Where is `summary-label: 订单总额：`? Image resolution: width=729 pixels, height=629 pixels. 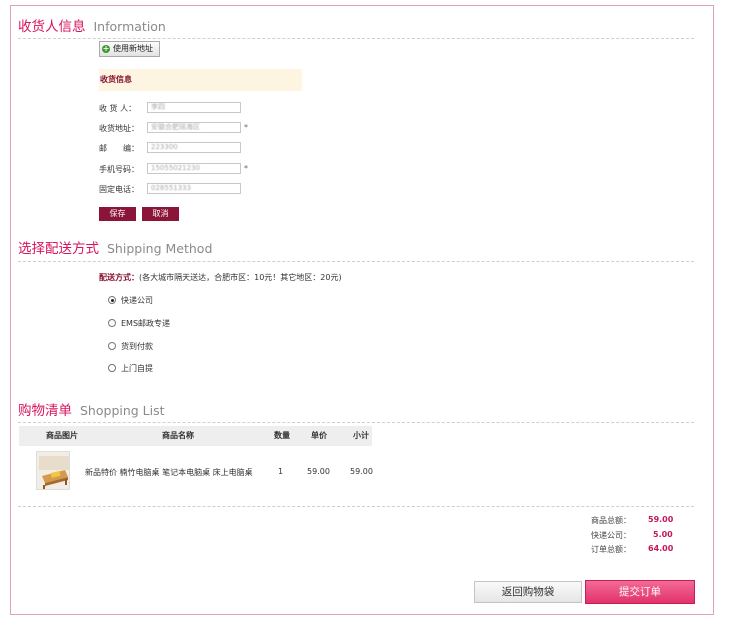
summary-label: 订单总额： is located at coordinates (611, 549).